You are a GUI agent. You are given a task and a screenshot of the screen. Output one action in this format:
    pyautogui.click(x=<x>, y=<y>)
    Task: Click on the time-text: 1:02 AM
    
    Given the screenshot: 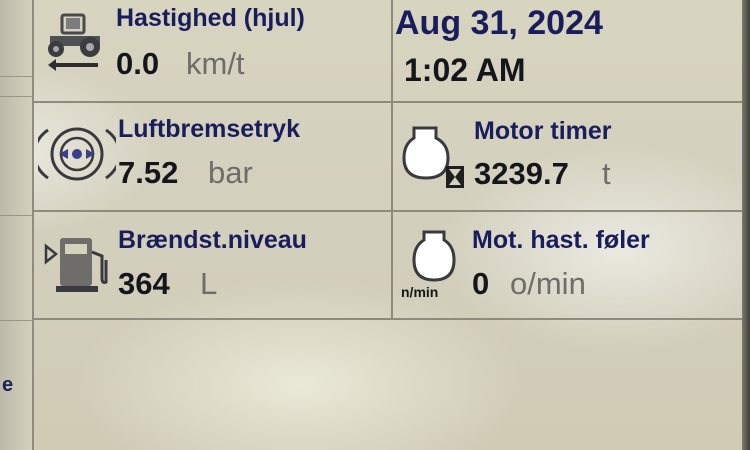 What is the action you would take?
    pyautogui.click(x=465, y=70)
    